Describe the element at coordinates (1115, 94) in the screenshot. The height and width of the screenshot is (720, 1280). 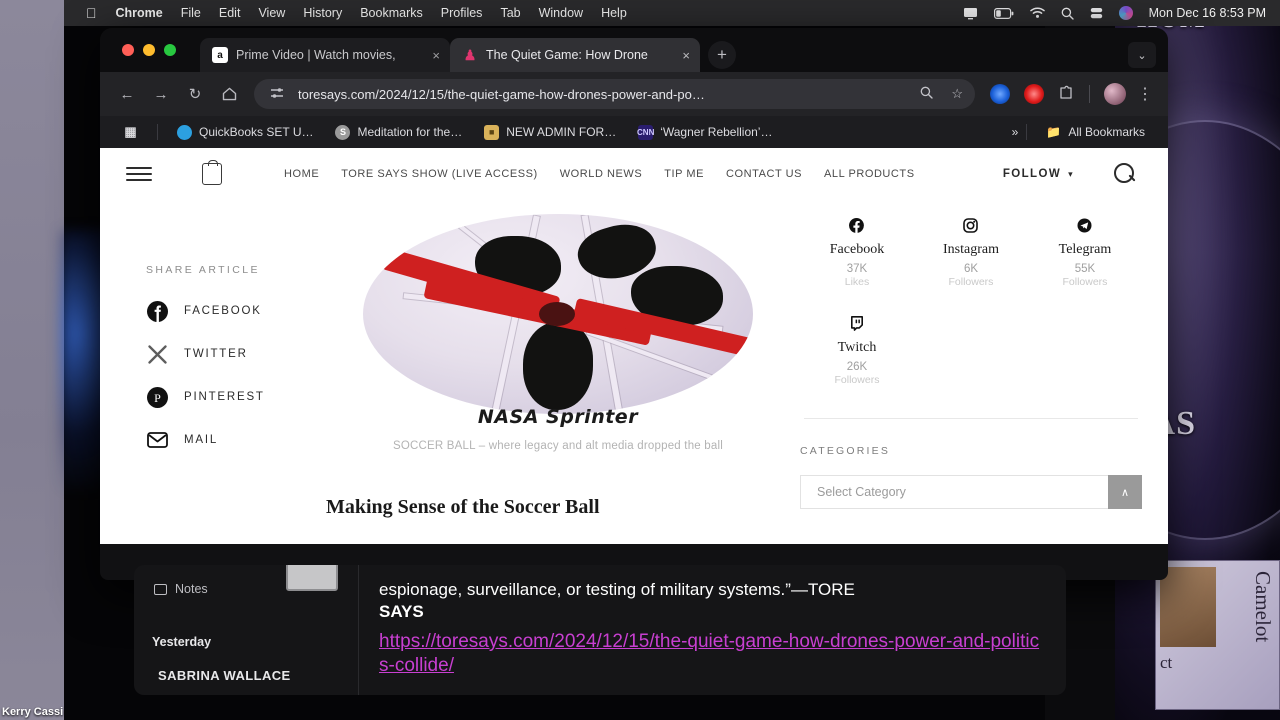
I see `profile-avatar` at that location.